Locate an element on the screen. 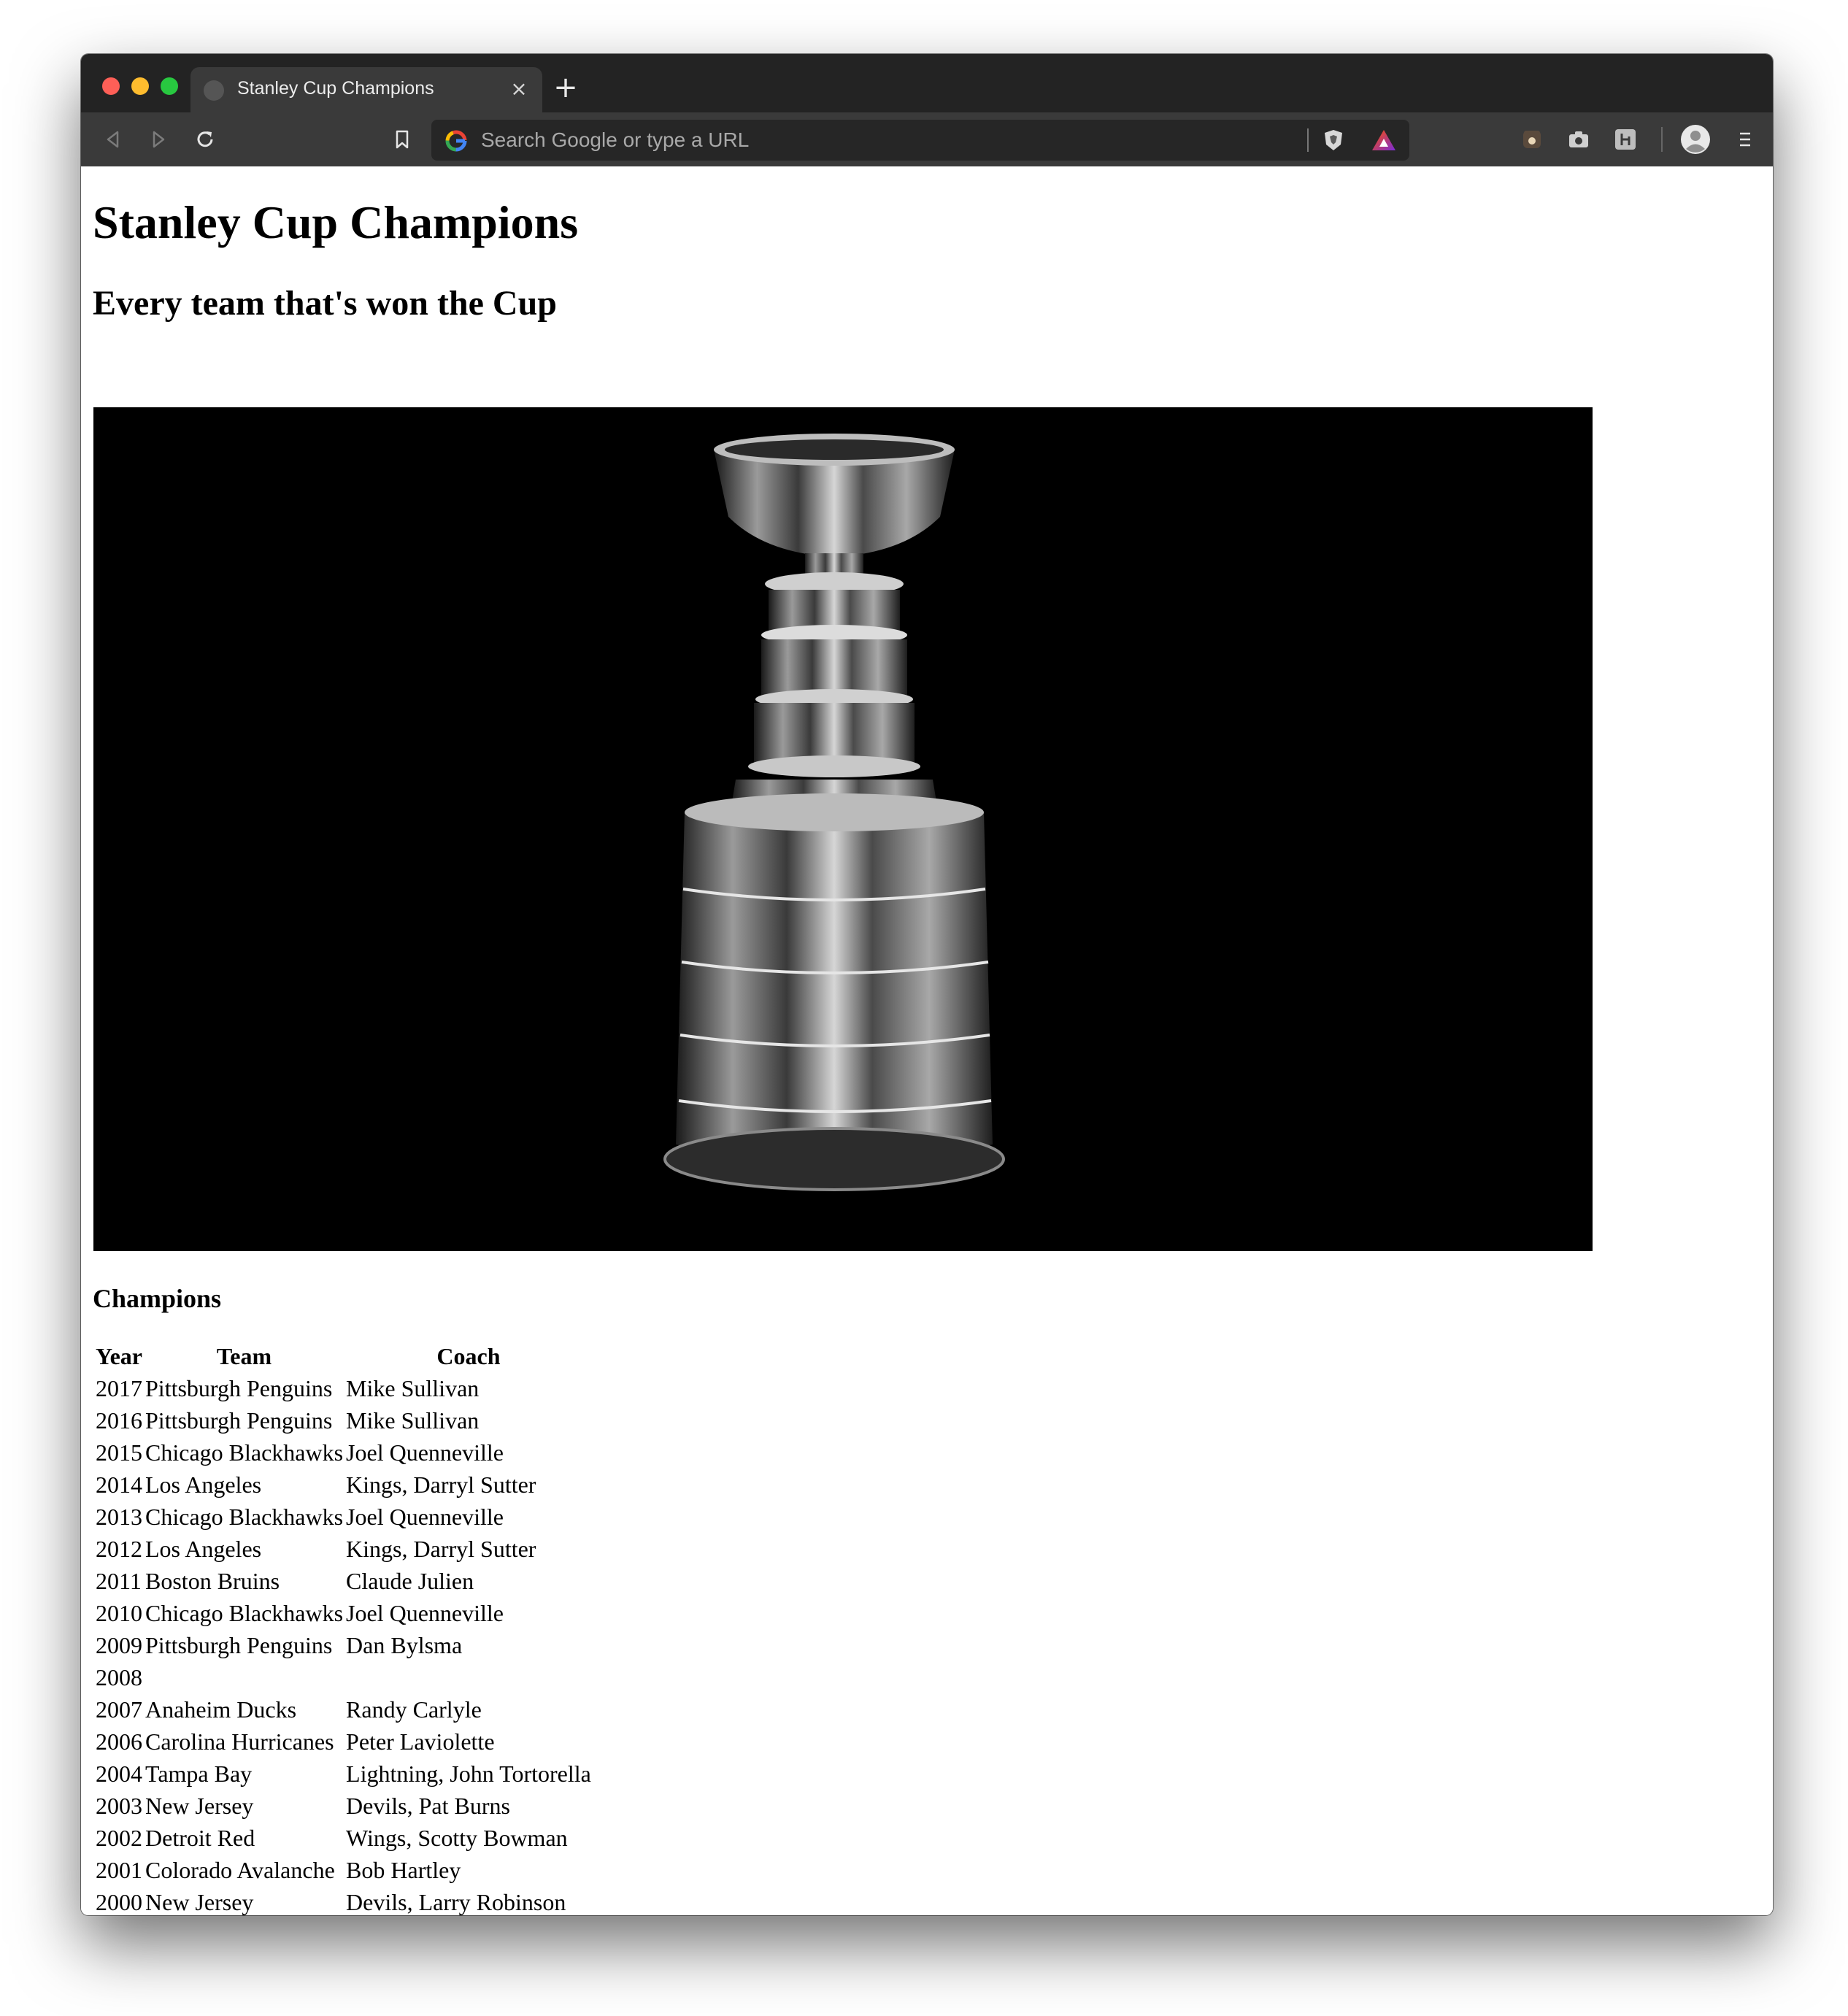  header-coach: Coach is located at coordinates (468, 1355).